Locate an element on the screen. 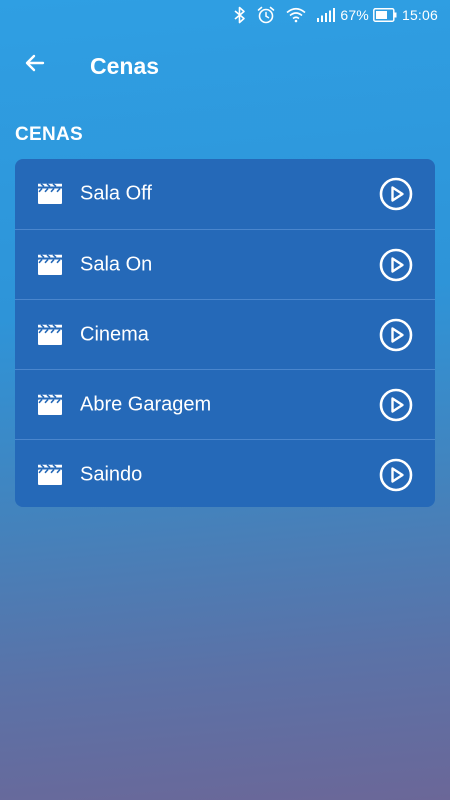  back-button is located at coordinates (35, 65).